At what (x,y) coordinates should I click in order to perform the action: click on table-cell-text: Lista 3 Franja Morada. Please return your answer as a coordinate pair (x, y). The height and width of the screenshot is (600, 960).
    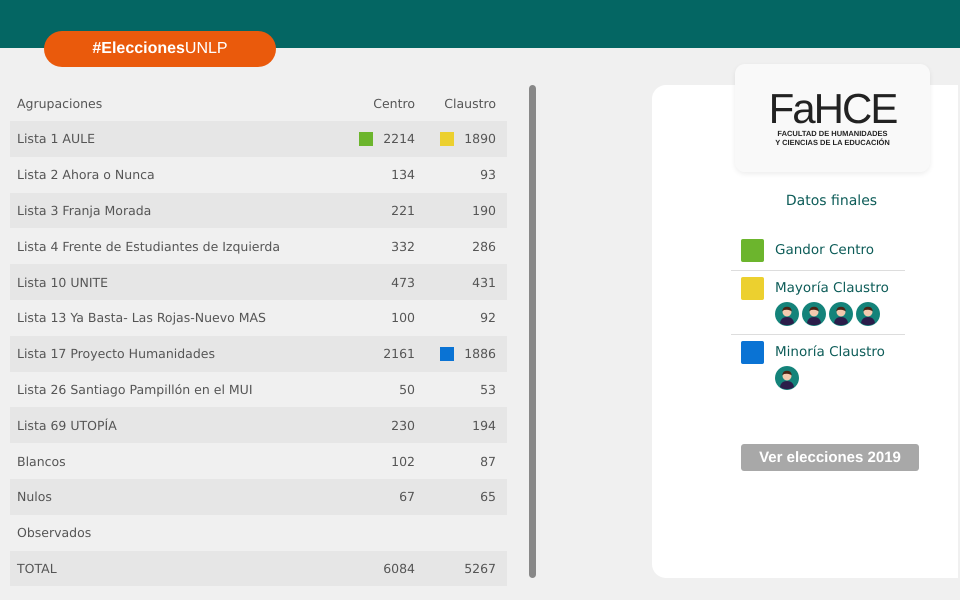
    Looking at the image, I should click on (84, 210).